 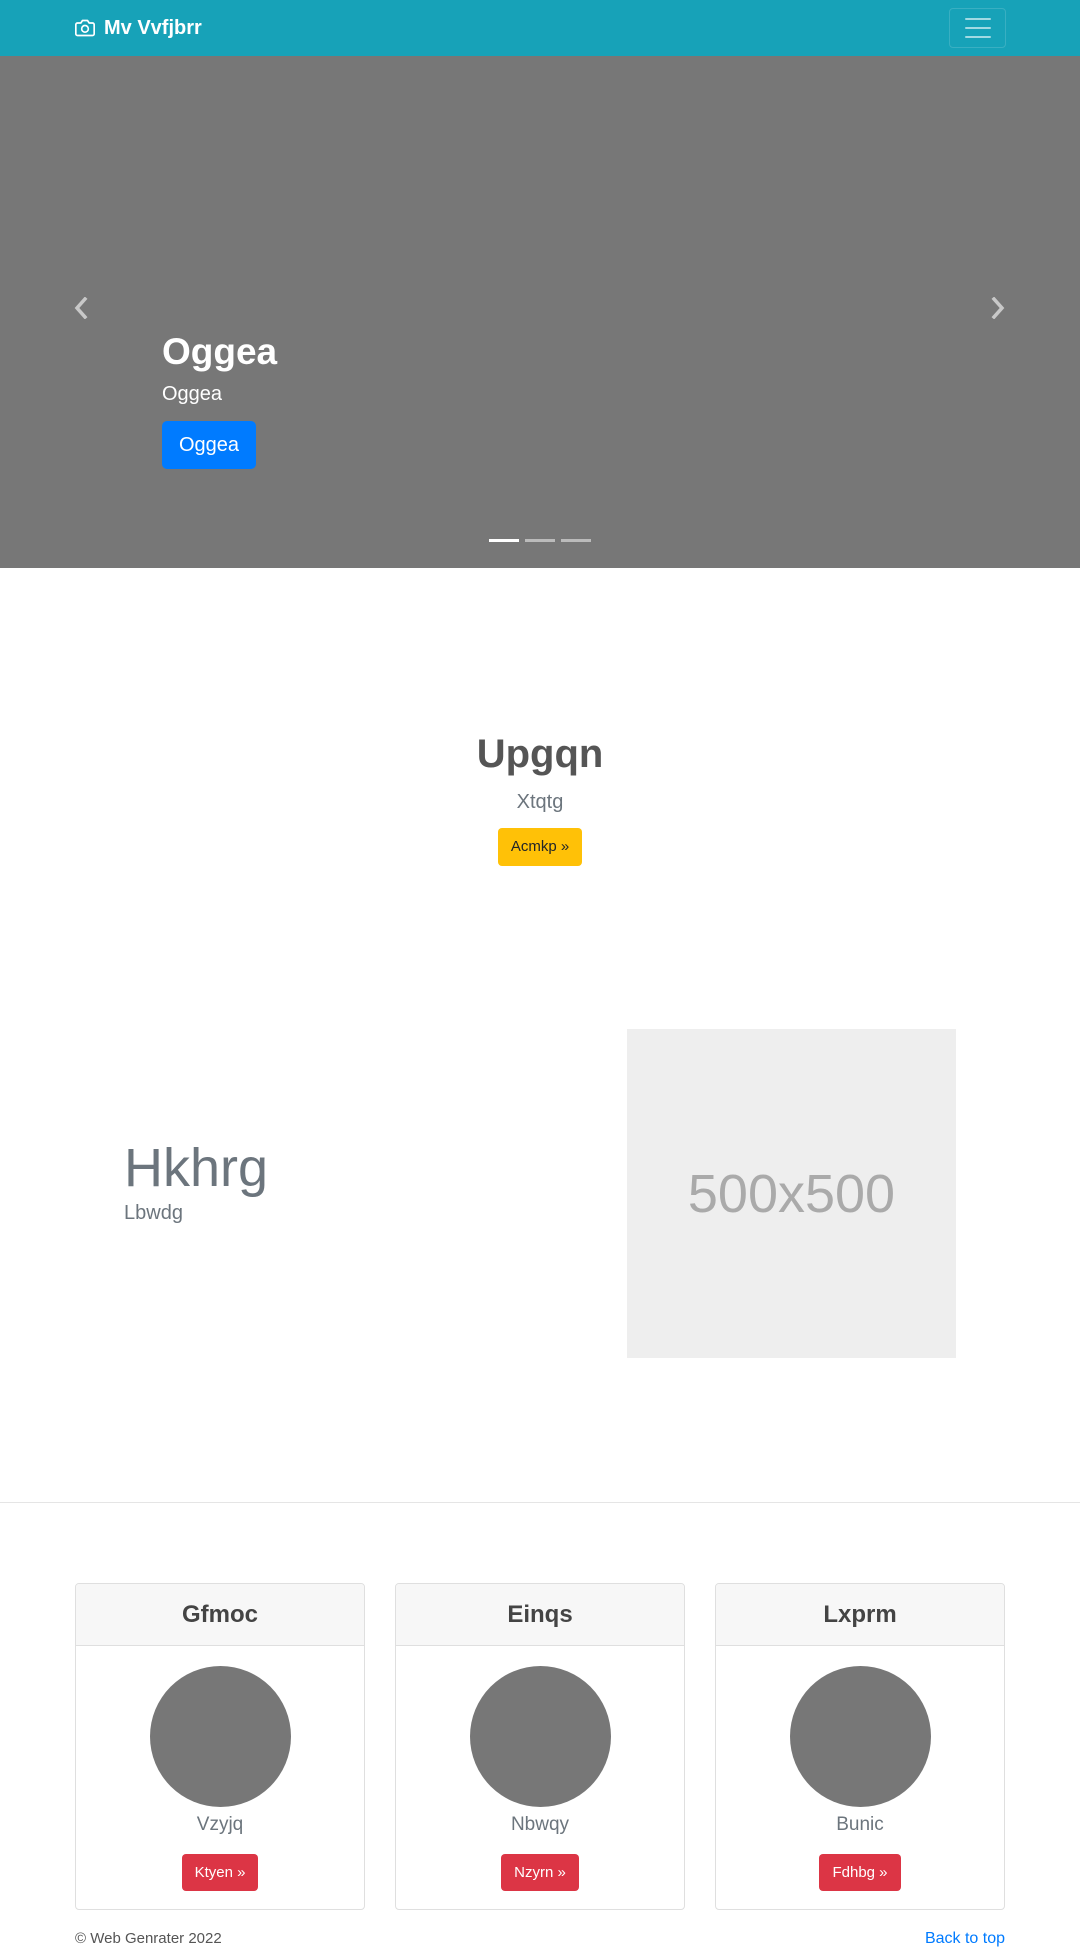 What do you see at coordinates (85, 28) in the screenshot?
I see `camera-icon` at bounding box center [85, 28].